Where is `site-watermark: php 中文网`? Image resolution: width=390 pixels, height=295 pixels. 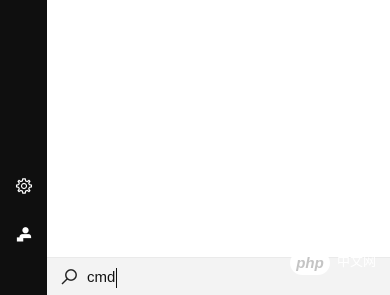
site-watermark: php 中文网 is located at coordinates (333, 263).